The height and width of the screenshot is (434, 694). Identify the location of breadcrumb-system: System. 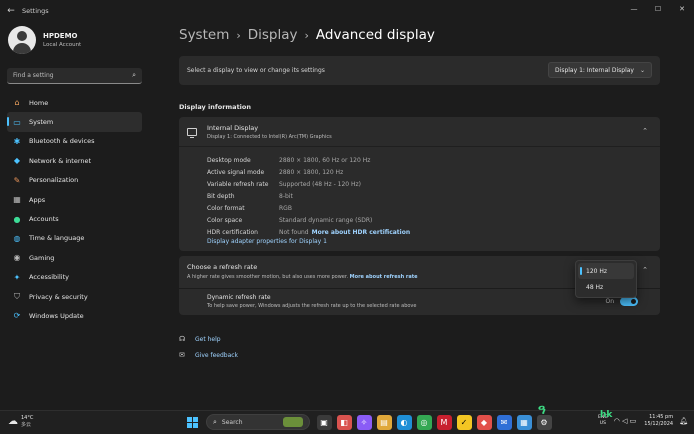
(204, 35).